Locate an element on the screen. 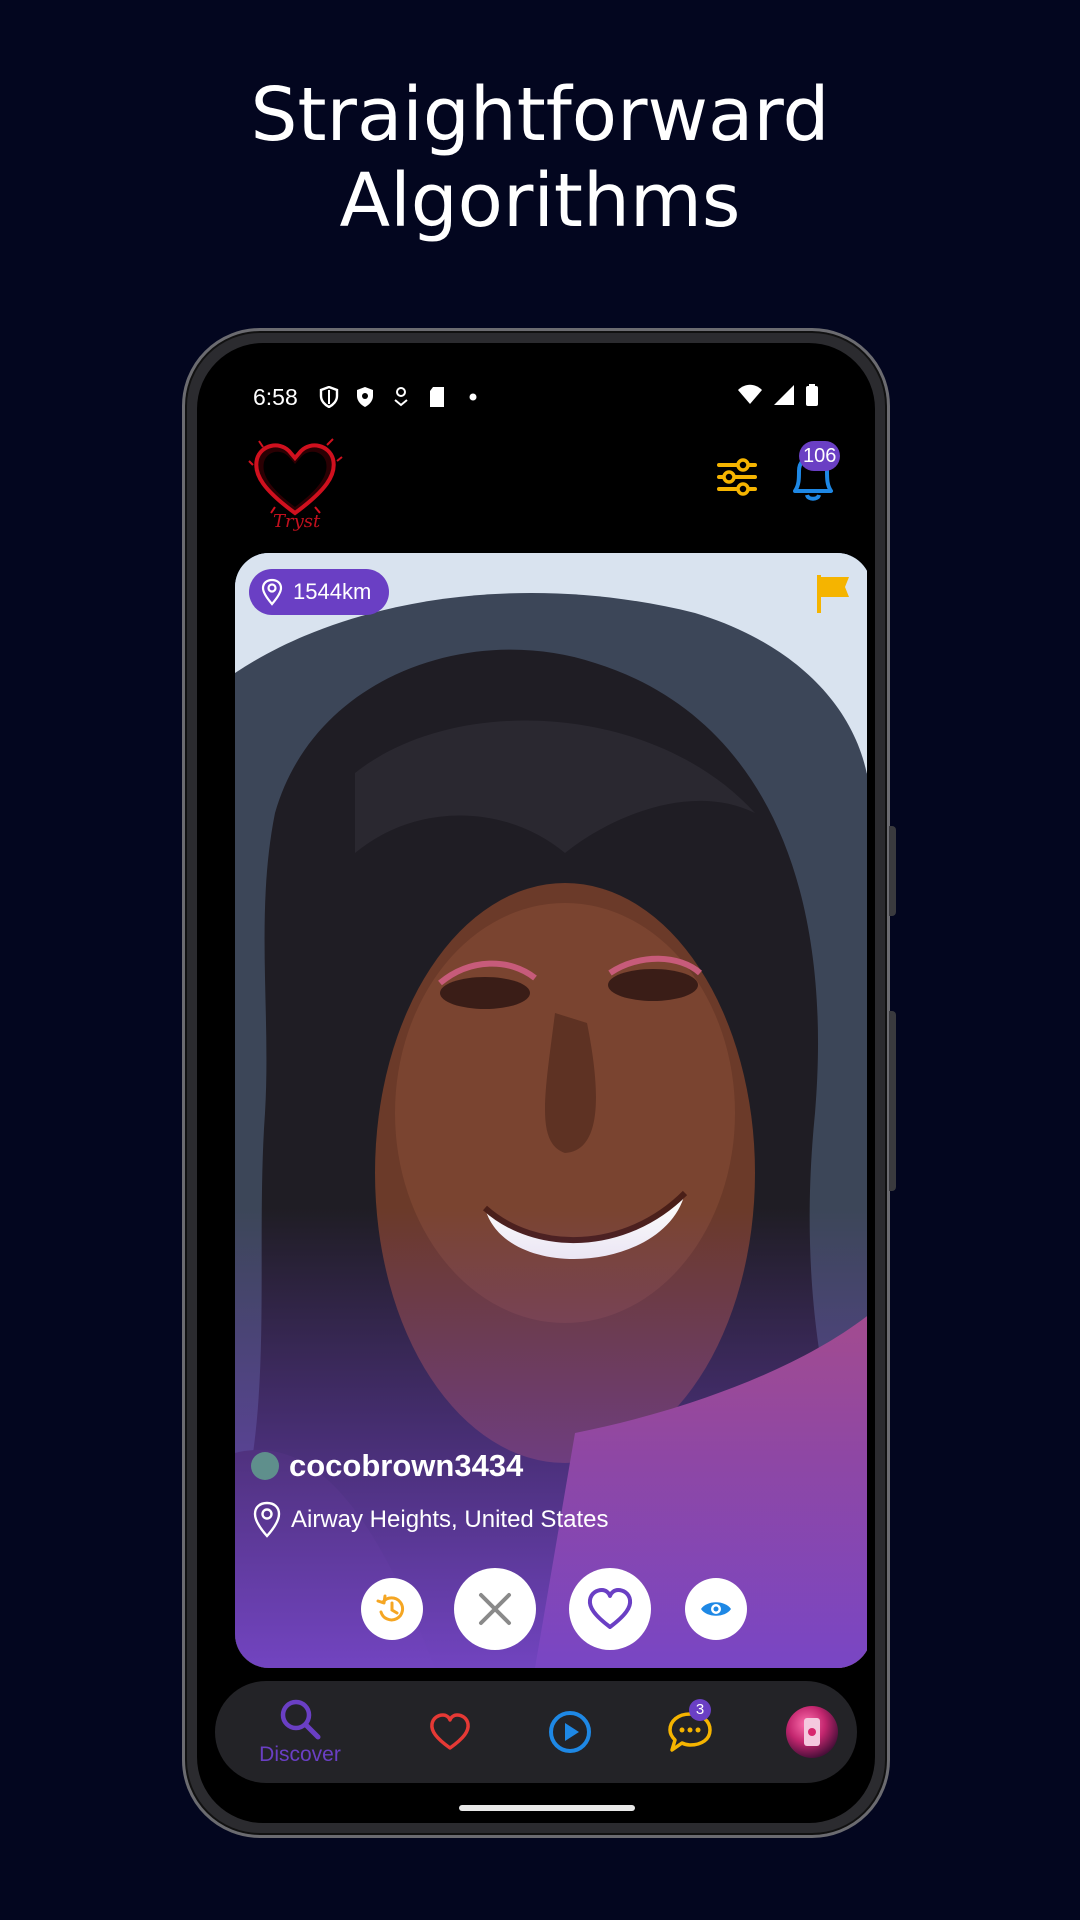 The image size is (1080, 1920). app-bar: Tryst 106 is located at coordinates (536, 486).